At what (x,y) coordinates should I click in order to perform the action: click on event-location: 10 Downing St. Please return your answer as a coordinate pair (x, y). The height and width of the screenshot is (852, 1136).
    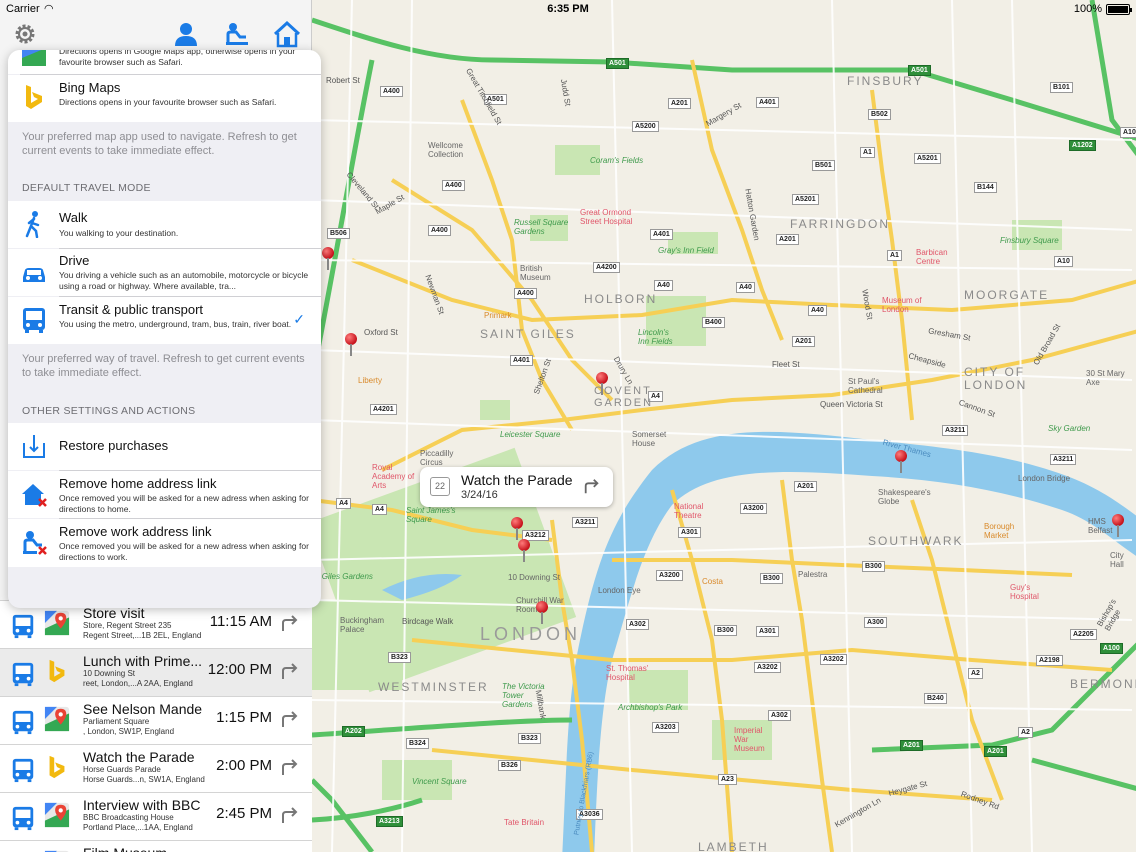
    Looking at the image, I should click on (109, 673).